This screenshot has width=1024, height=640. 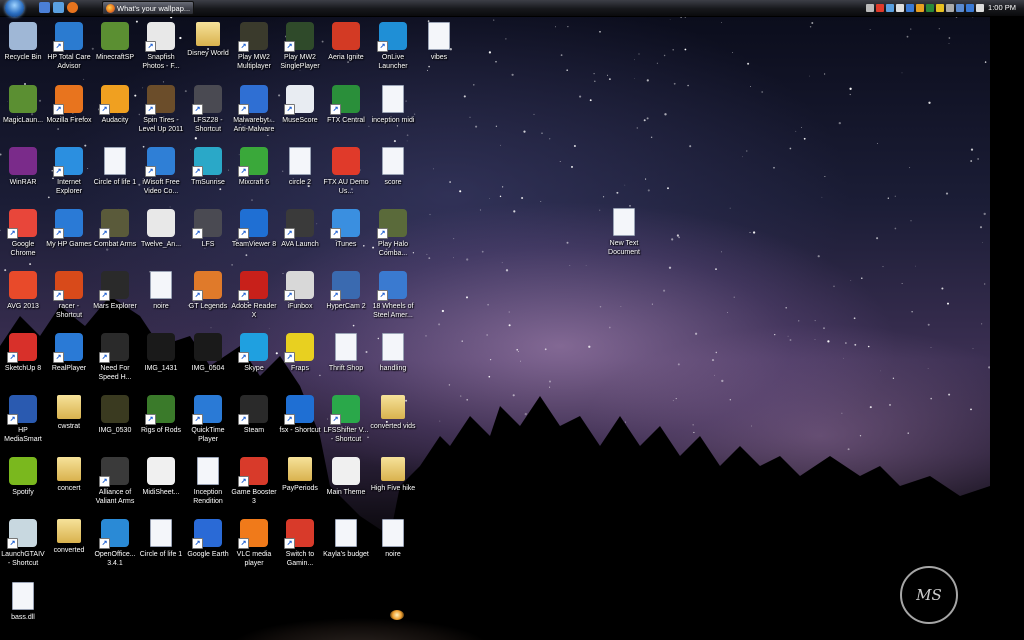 What do you see at coordinates (115, 291) in the screenshot?
I see `desktop-icon: ↗ Mars Explorer` at bounding box center [115, 291].